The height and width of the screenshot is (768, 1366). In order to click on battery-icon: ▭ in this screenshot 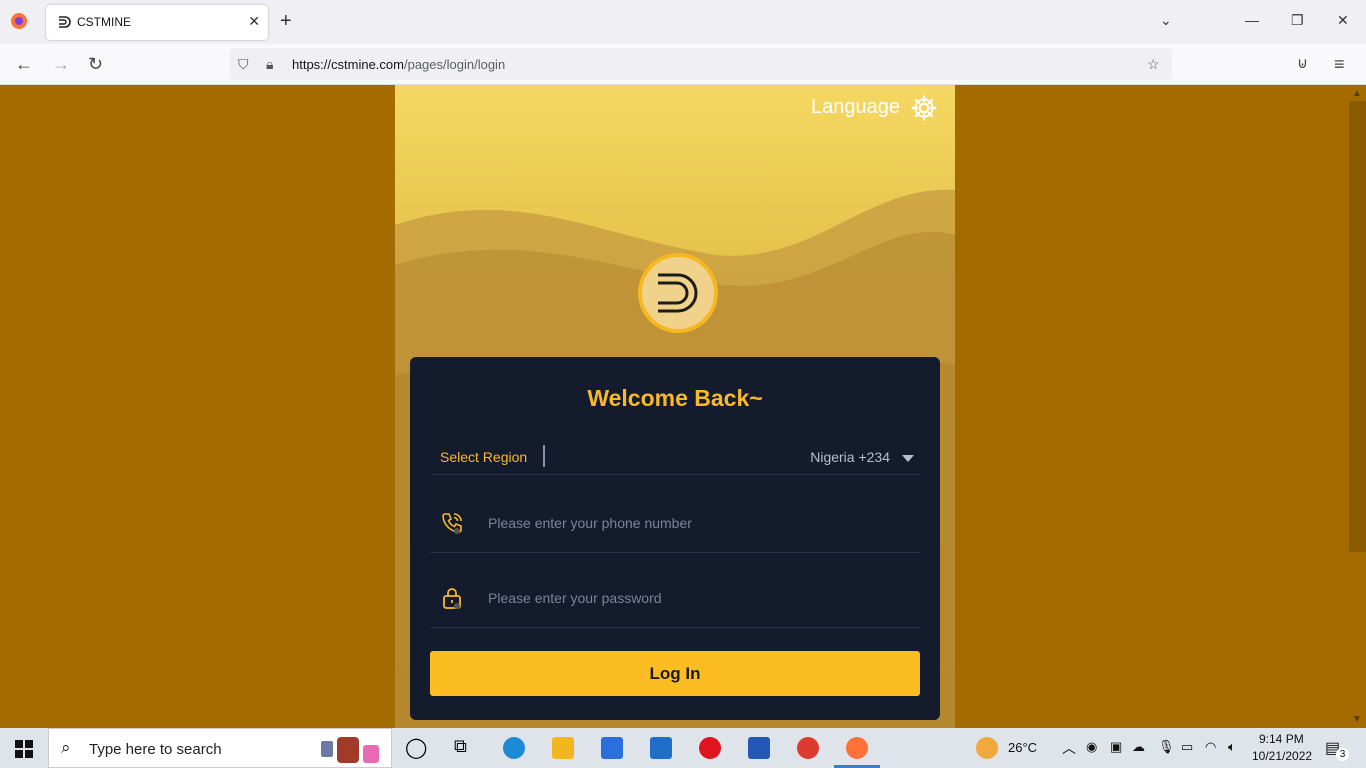, I will do `click(1187, 747)`.